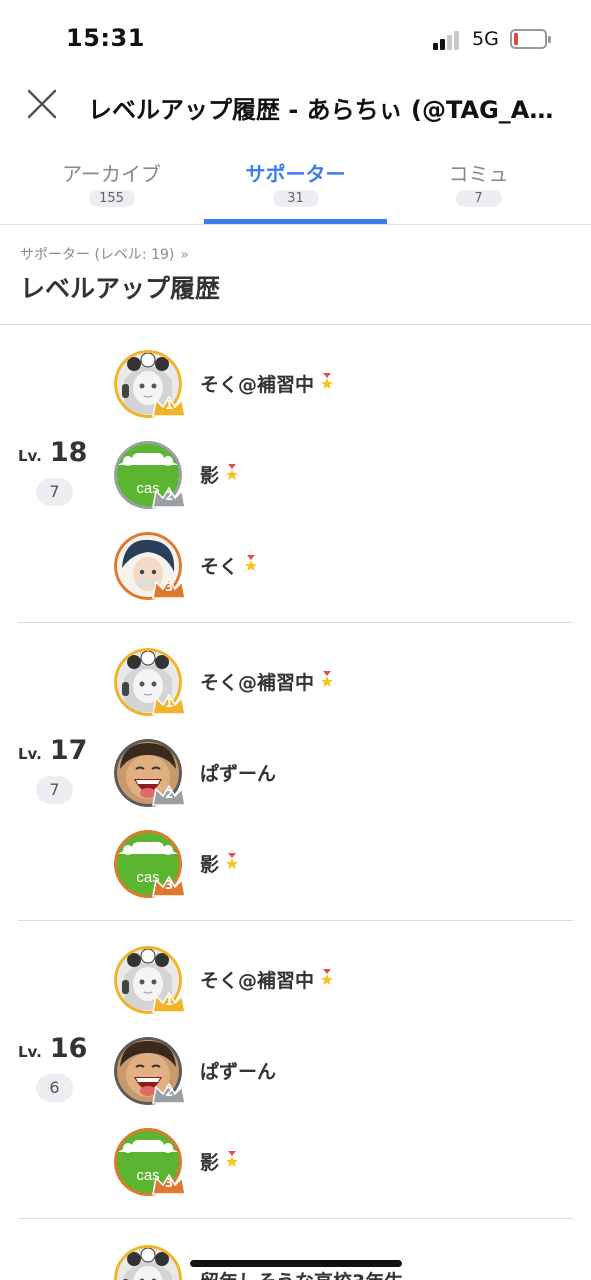 Image resolution: width=591 pixels, height=1280 pixels. I want to click on tab-count-badge: 31, so click(295, 198).